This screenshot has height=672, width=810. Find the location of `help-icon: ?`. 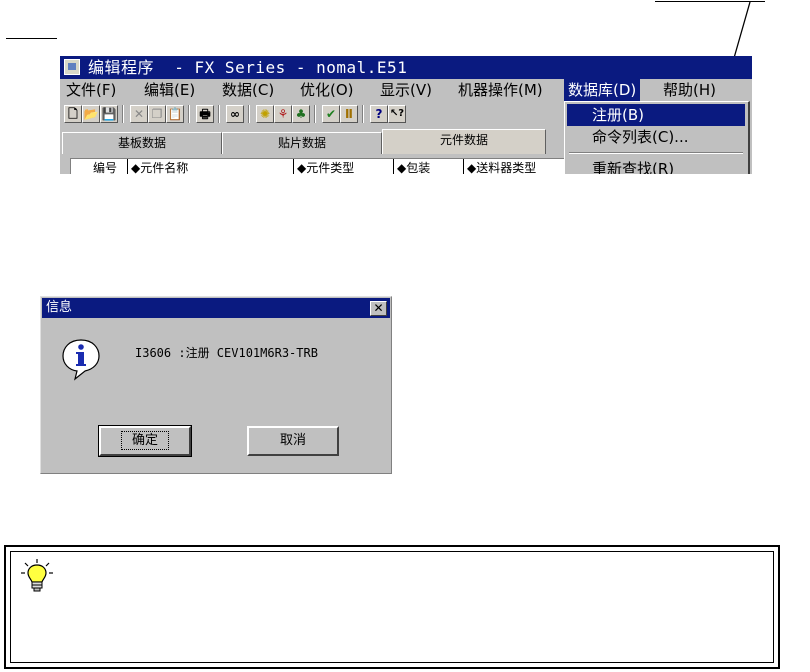

help-icon: ? is located at coordinates (379, 114).